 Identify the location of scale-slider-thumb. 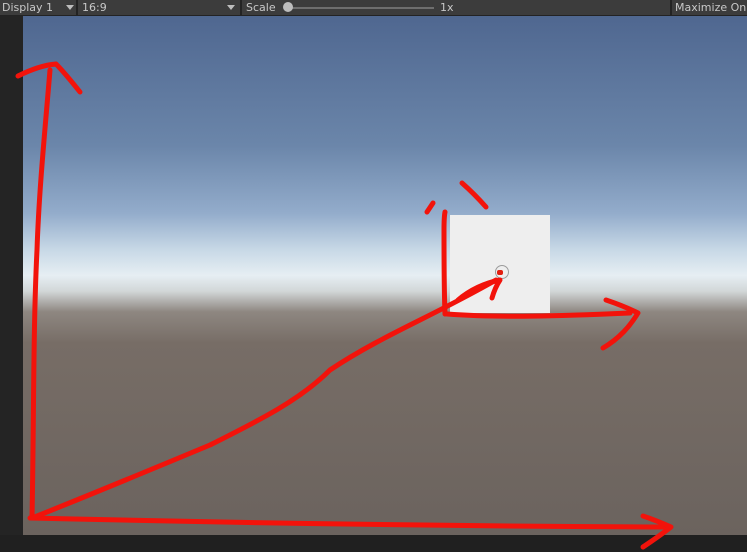
(288, 7).